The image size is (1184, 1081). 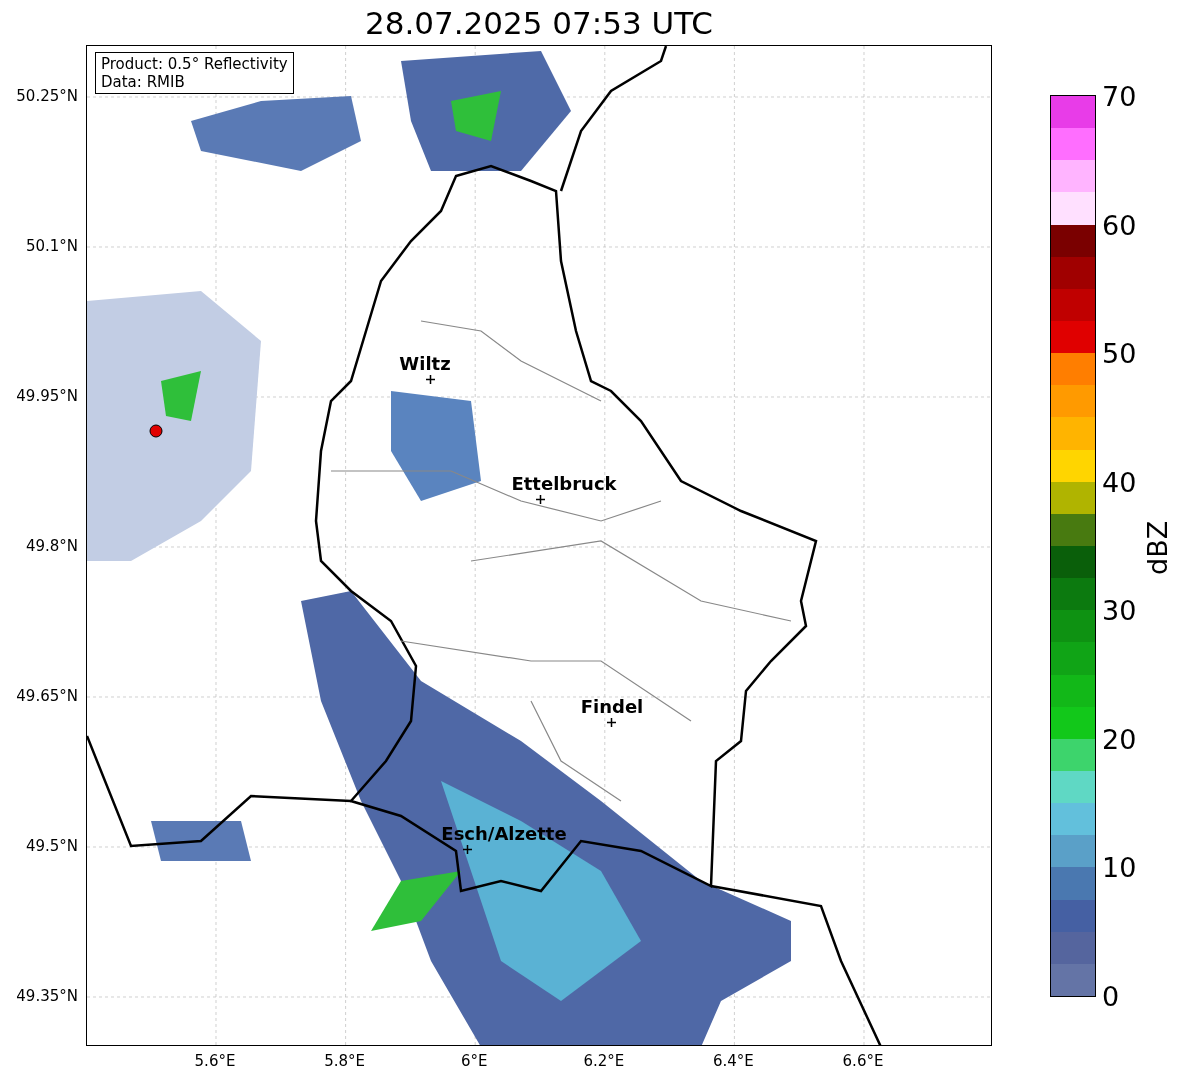 What do you see at coordinates (47, 996) in the screenshot?
I see `y-tick-label: 49.35°N` at bounding box center [47, 996].